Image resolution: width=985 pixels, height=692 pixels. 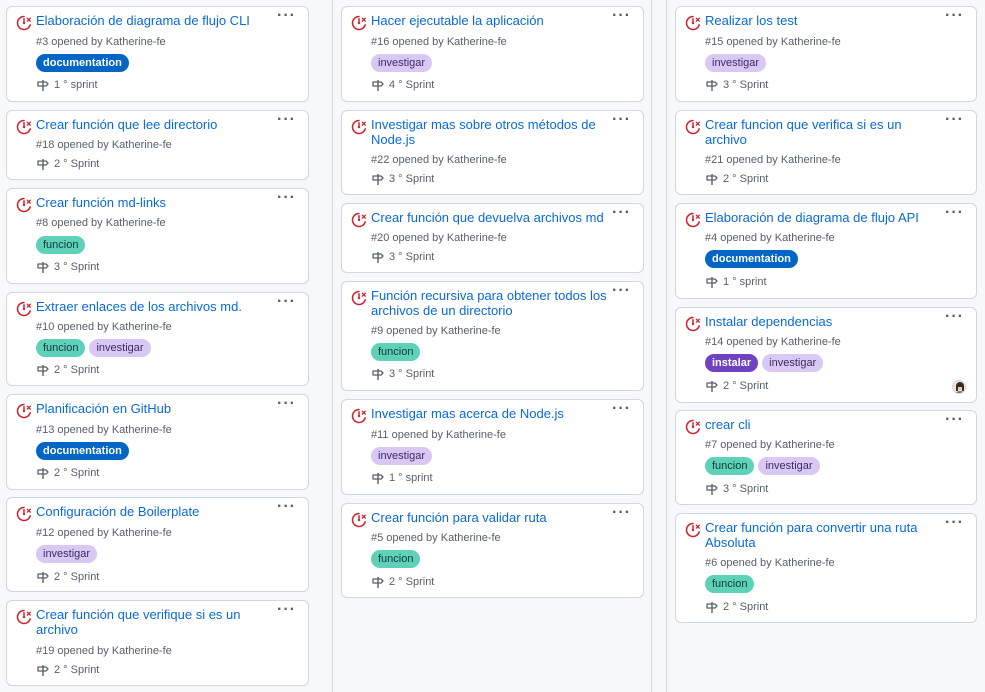 What do you see at coordinates (378, 85) in the screenshot?
I see `milestone-icon` at bounding box center [378, 85].